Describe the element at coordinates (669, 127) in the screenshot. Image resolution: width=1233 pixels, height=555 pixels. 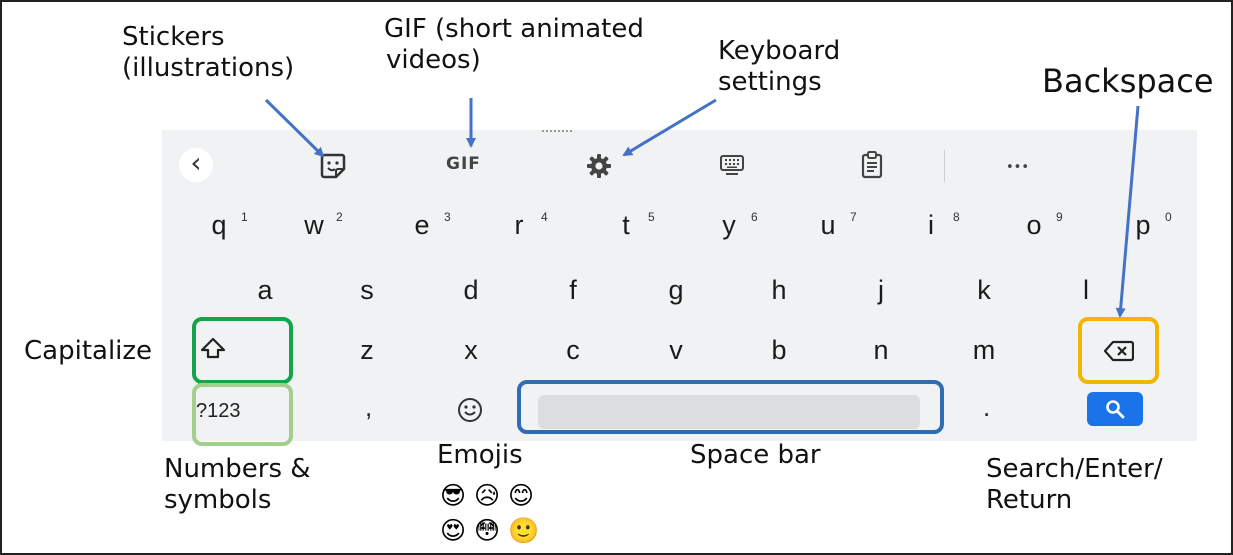
I see `arrow-settings` at that location.